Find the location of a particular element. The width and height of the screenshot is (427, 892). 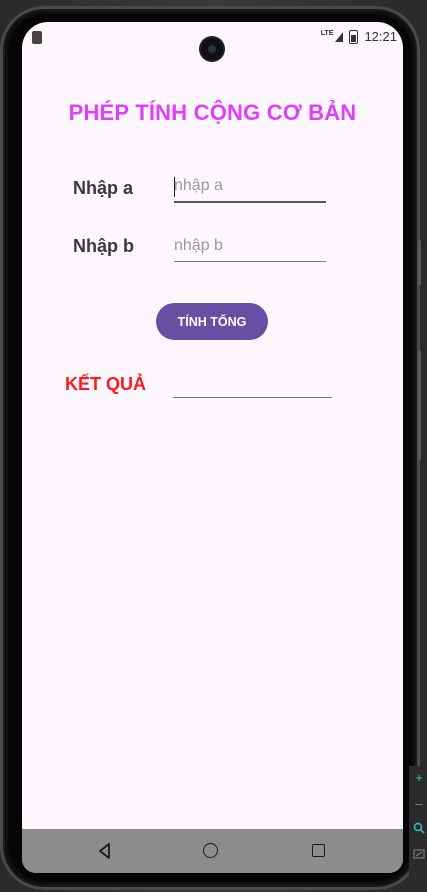

minus-icon: – is located at coordinates (419, 803).